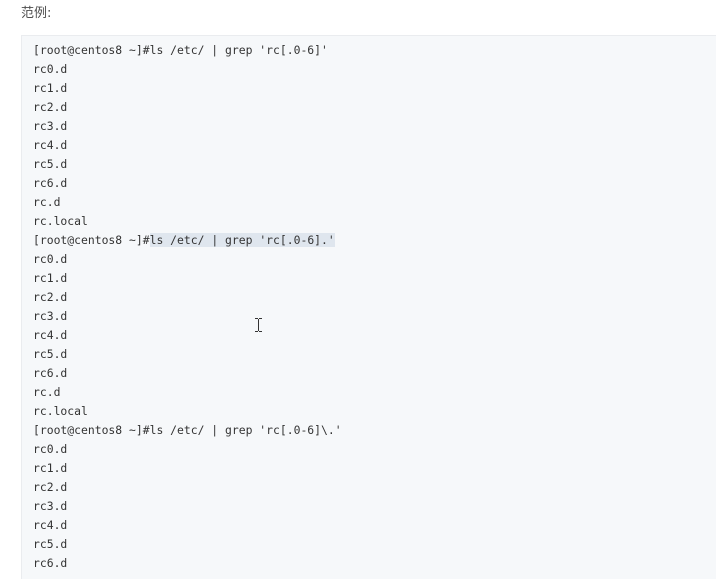 The width and height of the screenshot is (716, 579). Describe the element at coordinates (91, 240) in the screenshot. I see `code-line-prefix: [root@centos8 ~]#` at that location.